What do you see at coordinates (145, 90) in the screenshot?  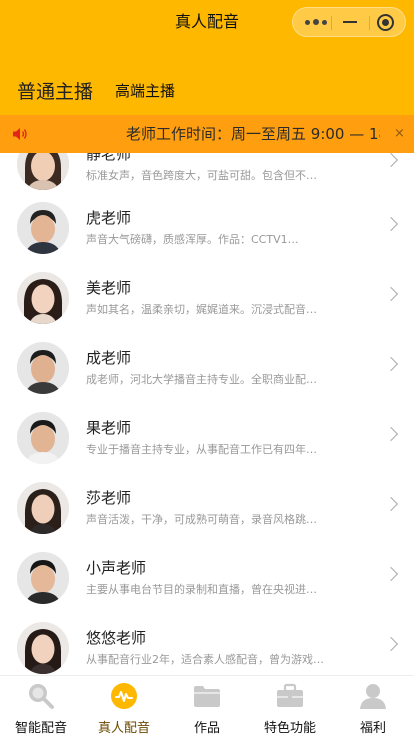 I see `tab-premium-anchor: 高端主播` at bounding box center [145, 90].